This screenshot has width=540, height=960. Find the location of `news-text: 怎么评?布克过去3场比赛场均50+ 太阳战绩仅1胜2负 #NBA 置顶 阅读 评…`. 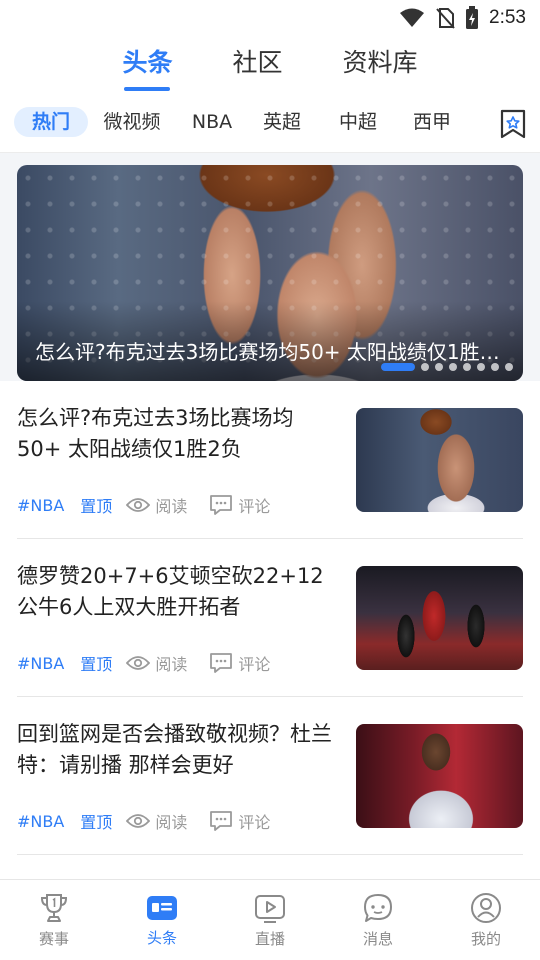

news-text: 怎么评?布克过去3场比赛场均50+ 太阳战绩仅1胜2负 #NBA 置顶 阅读 评… is located at coordinates (177, 449).